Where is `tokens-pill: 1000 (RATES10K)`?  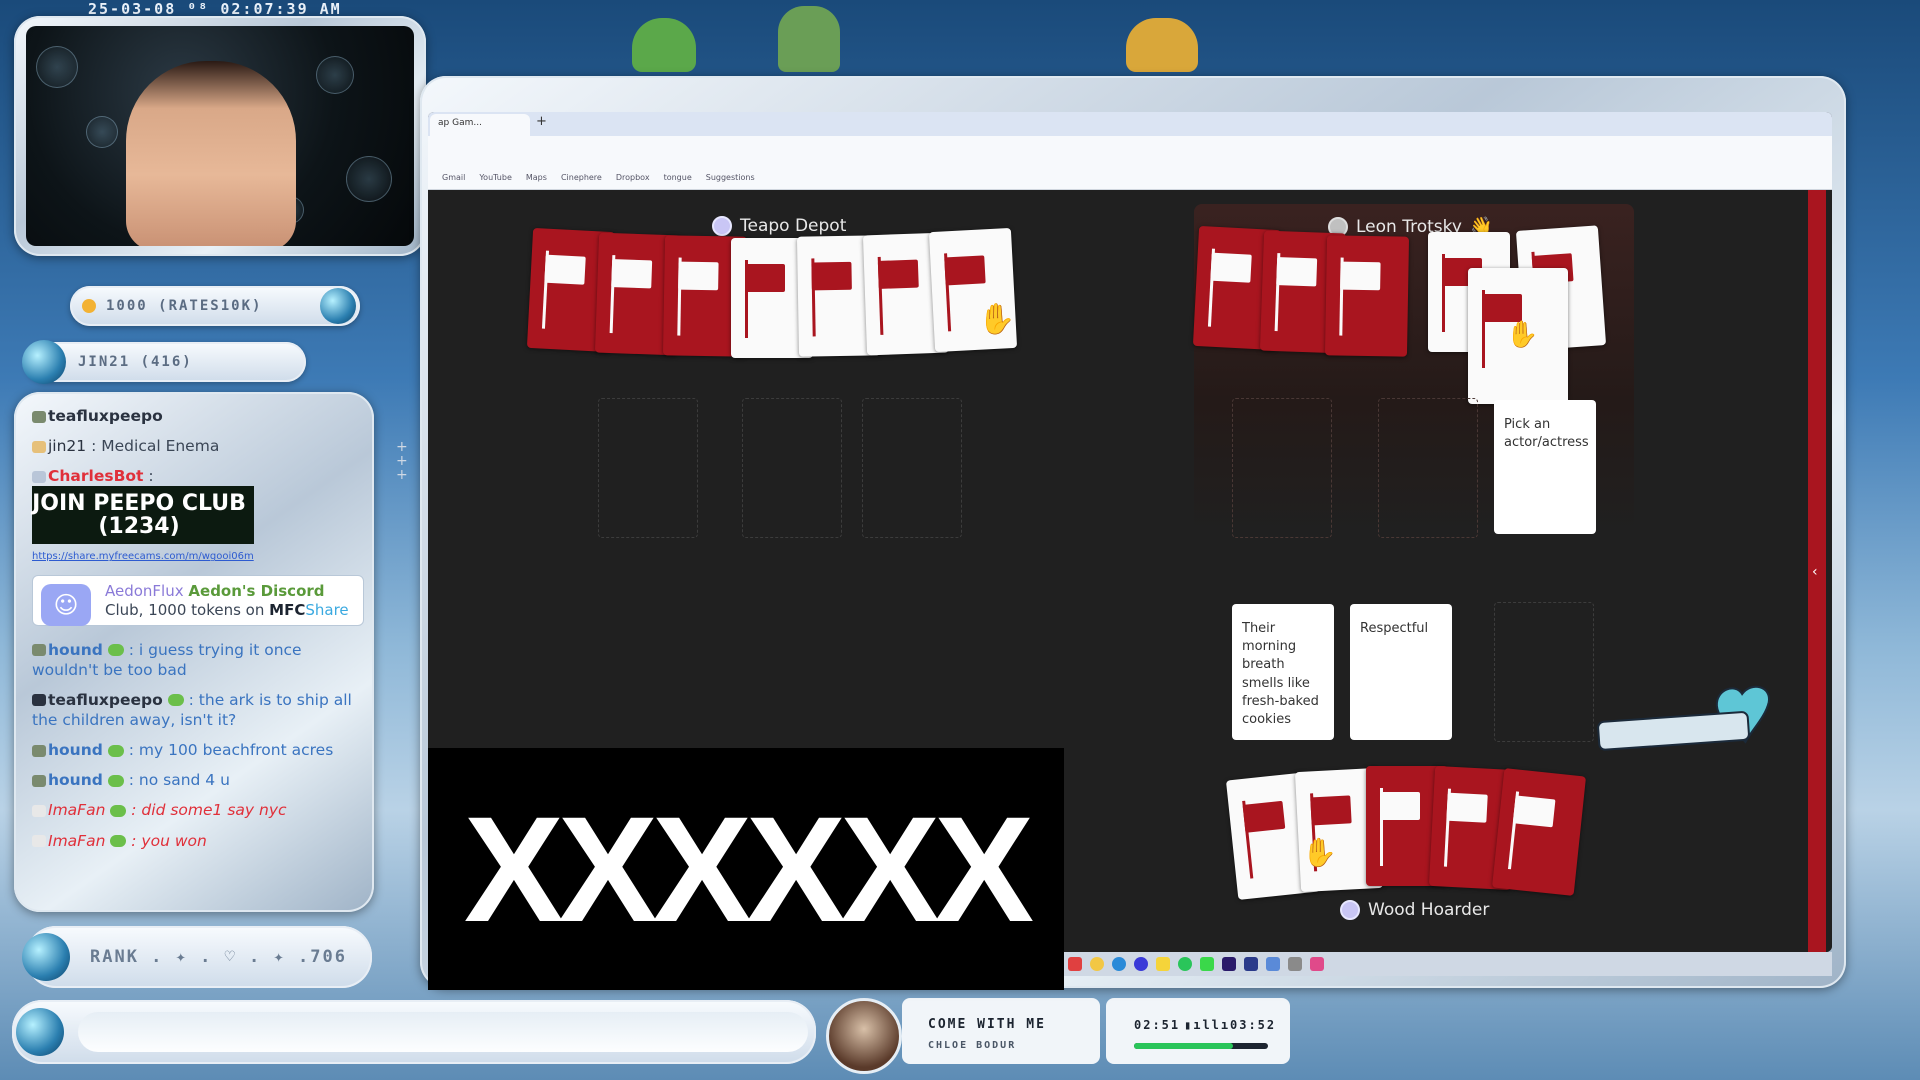
tokens-pill: 1000 (RATES10K) is located at coordinates (215, 306).